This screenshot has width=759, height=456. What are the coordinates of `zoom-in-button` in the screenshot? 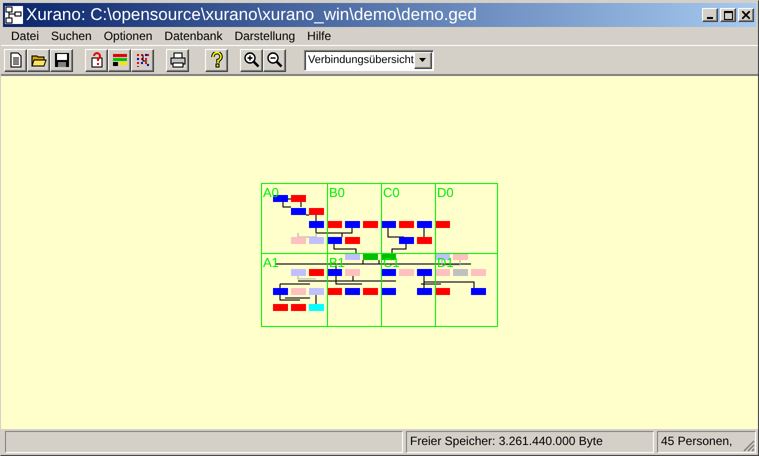 It's located at (251, 60).